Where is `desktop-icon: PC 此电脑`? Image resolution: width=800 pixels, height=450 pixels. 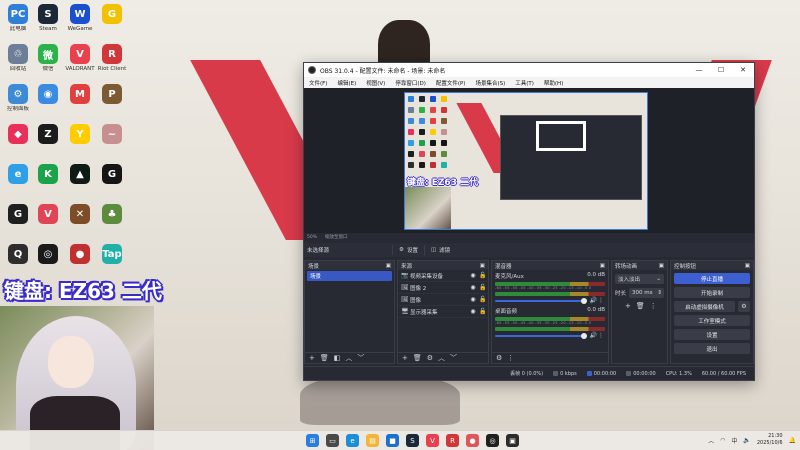 desktop-icon: PC 此电脑 is located at coordinates (18, 18).